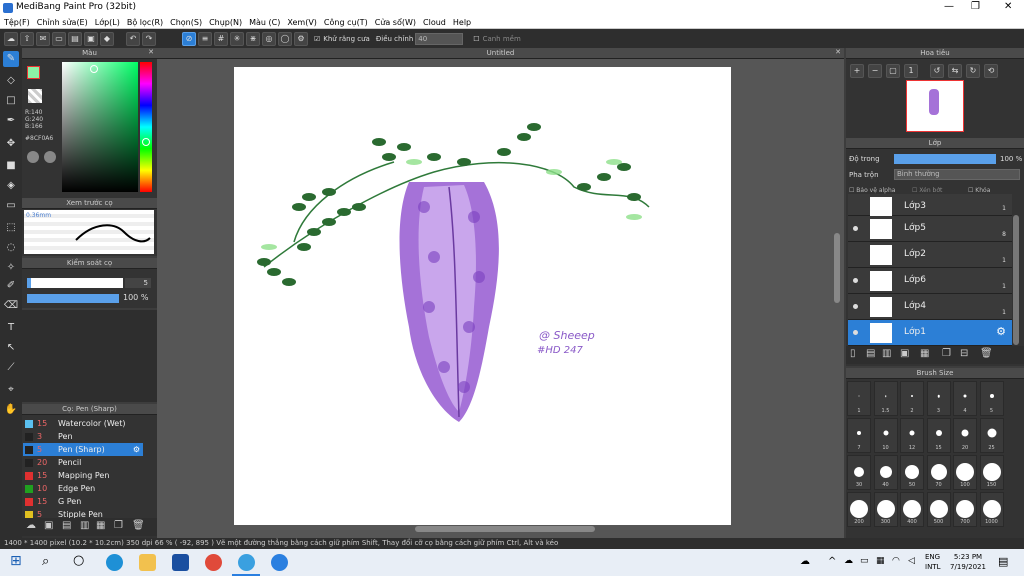 This screenshot has height=576, width=1024. Describe the element at coordinates (886, 353) in the screenshot. I see `new-8bit-layer-icon: ▥` at that location.